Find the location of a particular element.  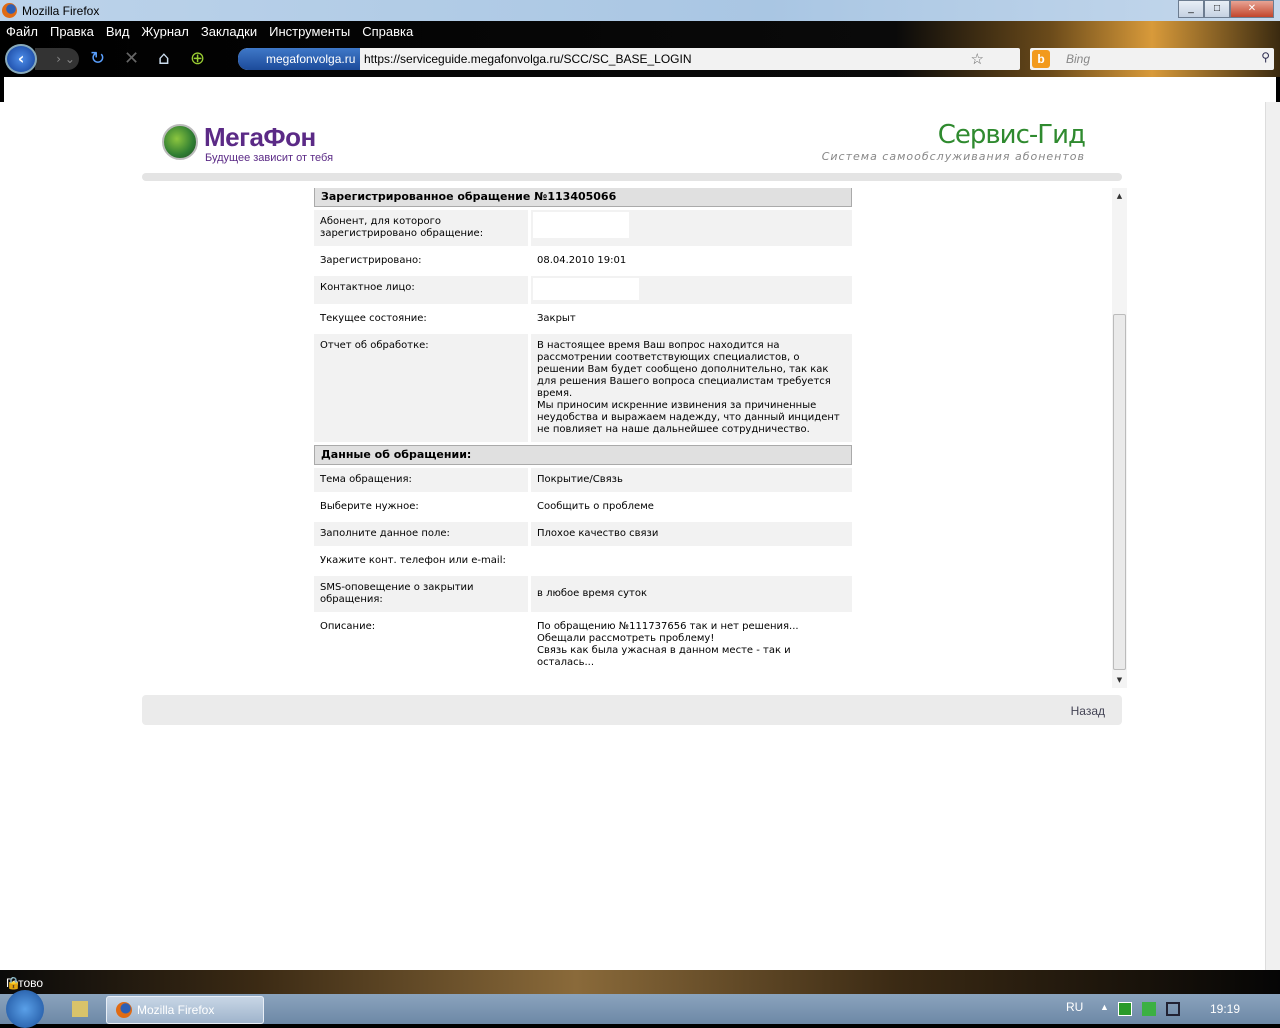

row-label: Тема обращения: is located at coordinates (422, 480).